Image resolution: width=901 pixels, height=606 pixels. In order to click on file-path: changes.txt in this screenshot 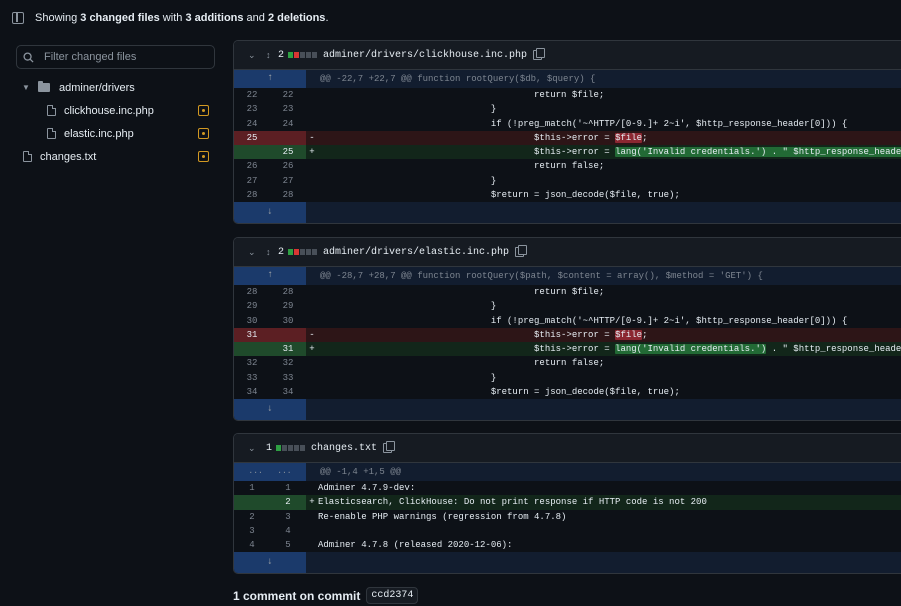, I will do `click(344, 448)`.